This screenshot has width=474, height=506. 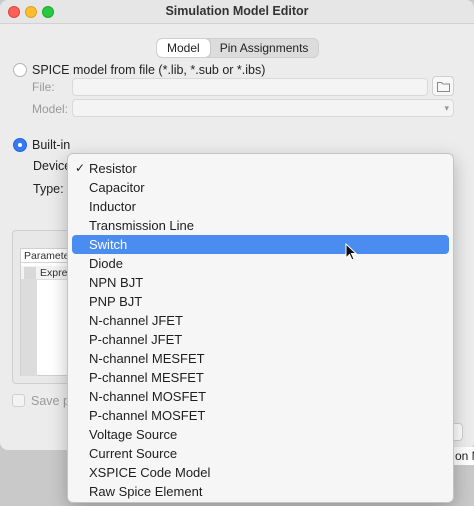 What do you see at coordinates (260, 396) in the screenshot?
I see `menu-item-n-channel-mosfet: N-channel MOSFET` at bounding box center [260, 396].